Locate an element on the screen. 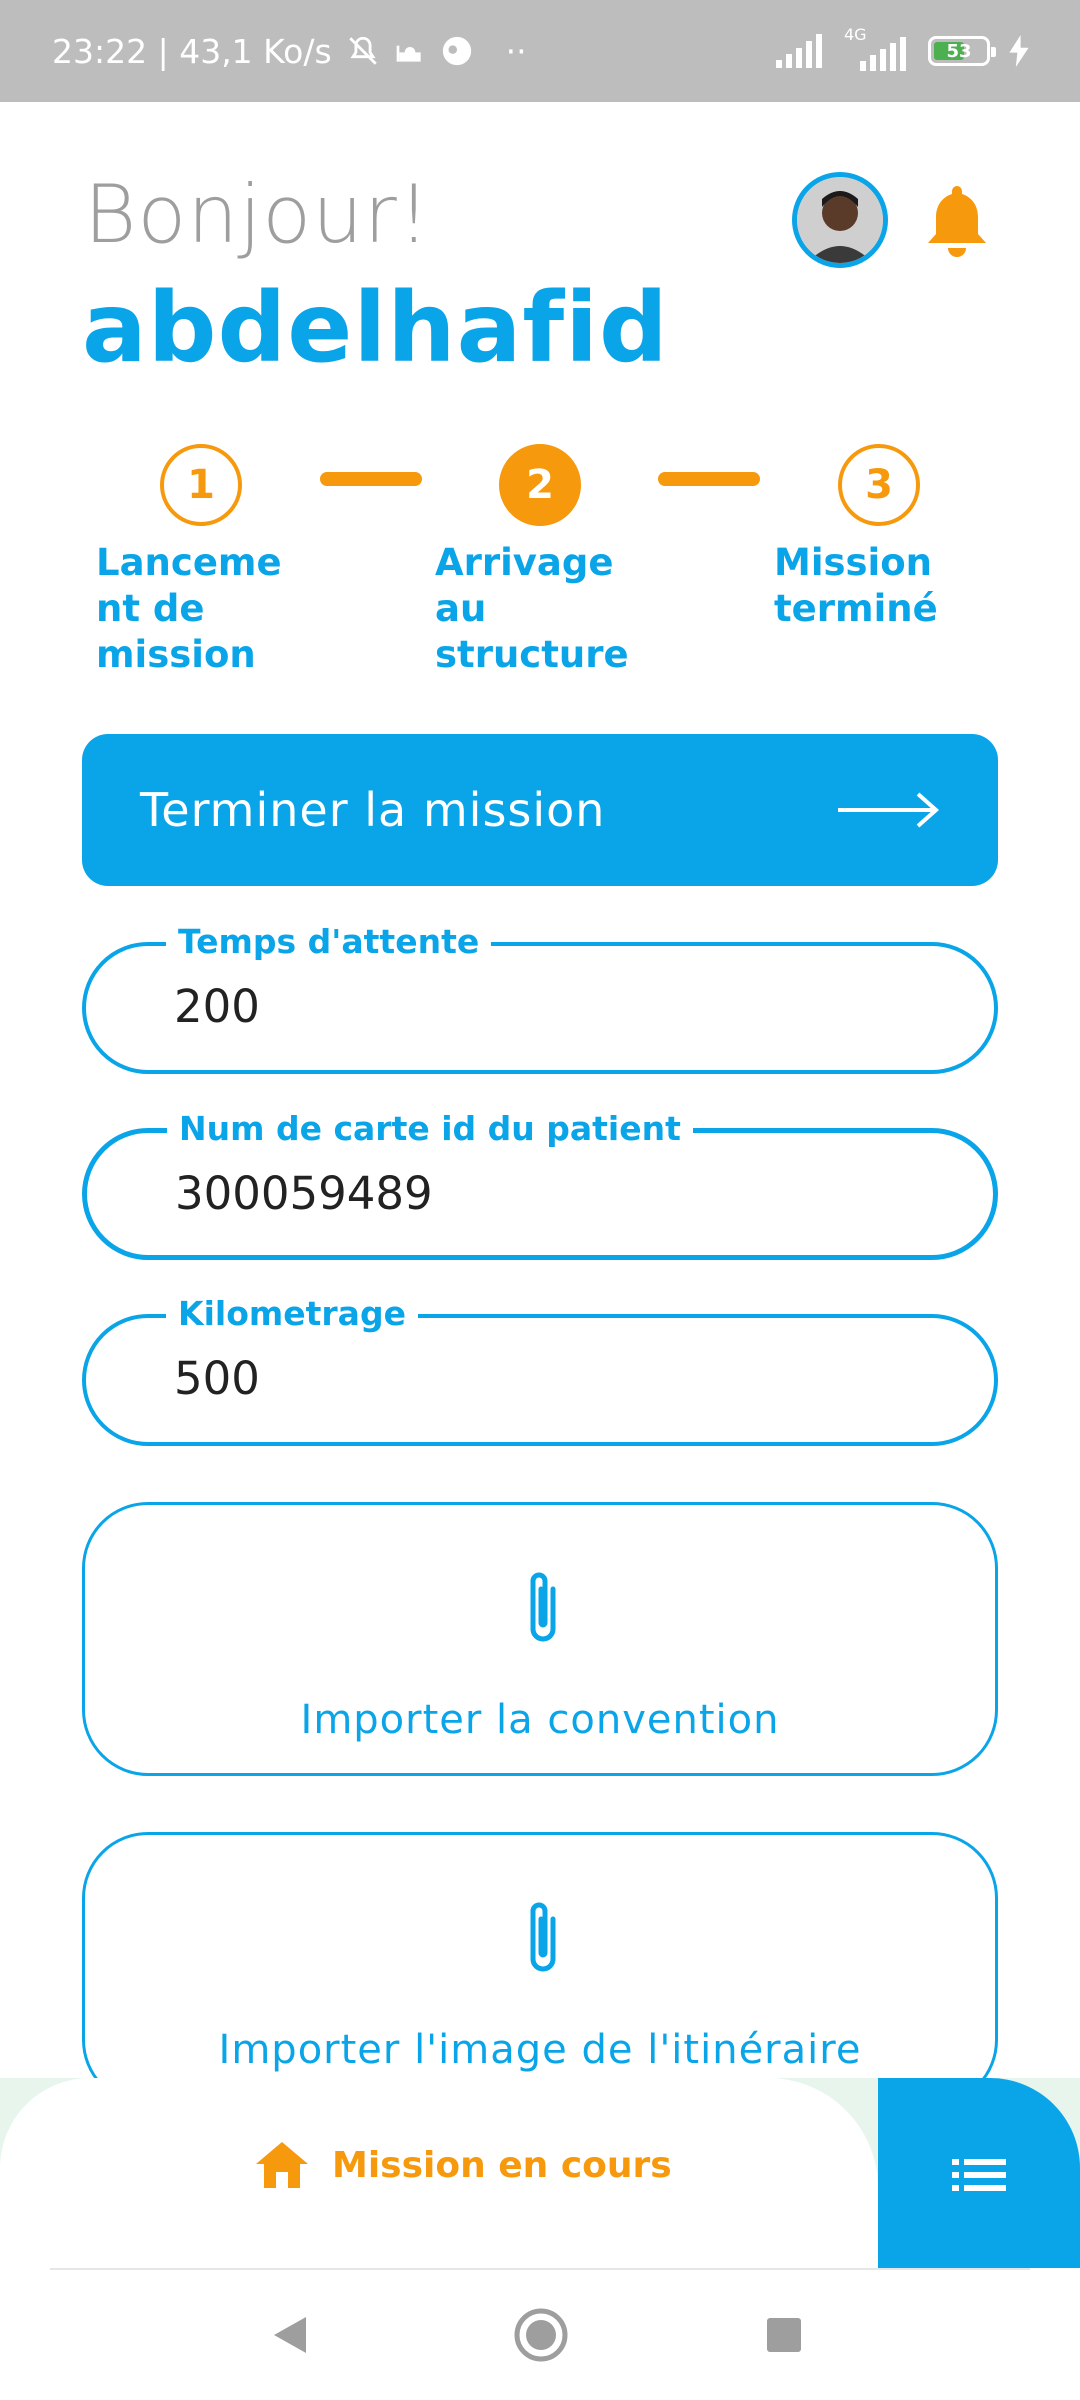 This screenshot has width=1080, height=2400. arrow-right-icon is located at coordinates (889, 810).